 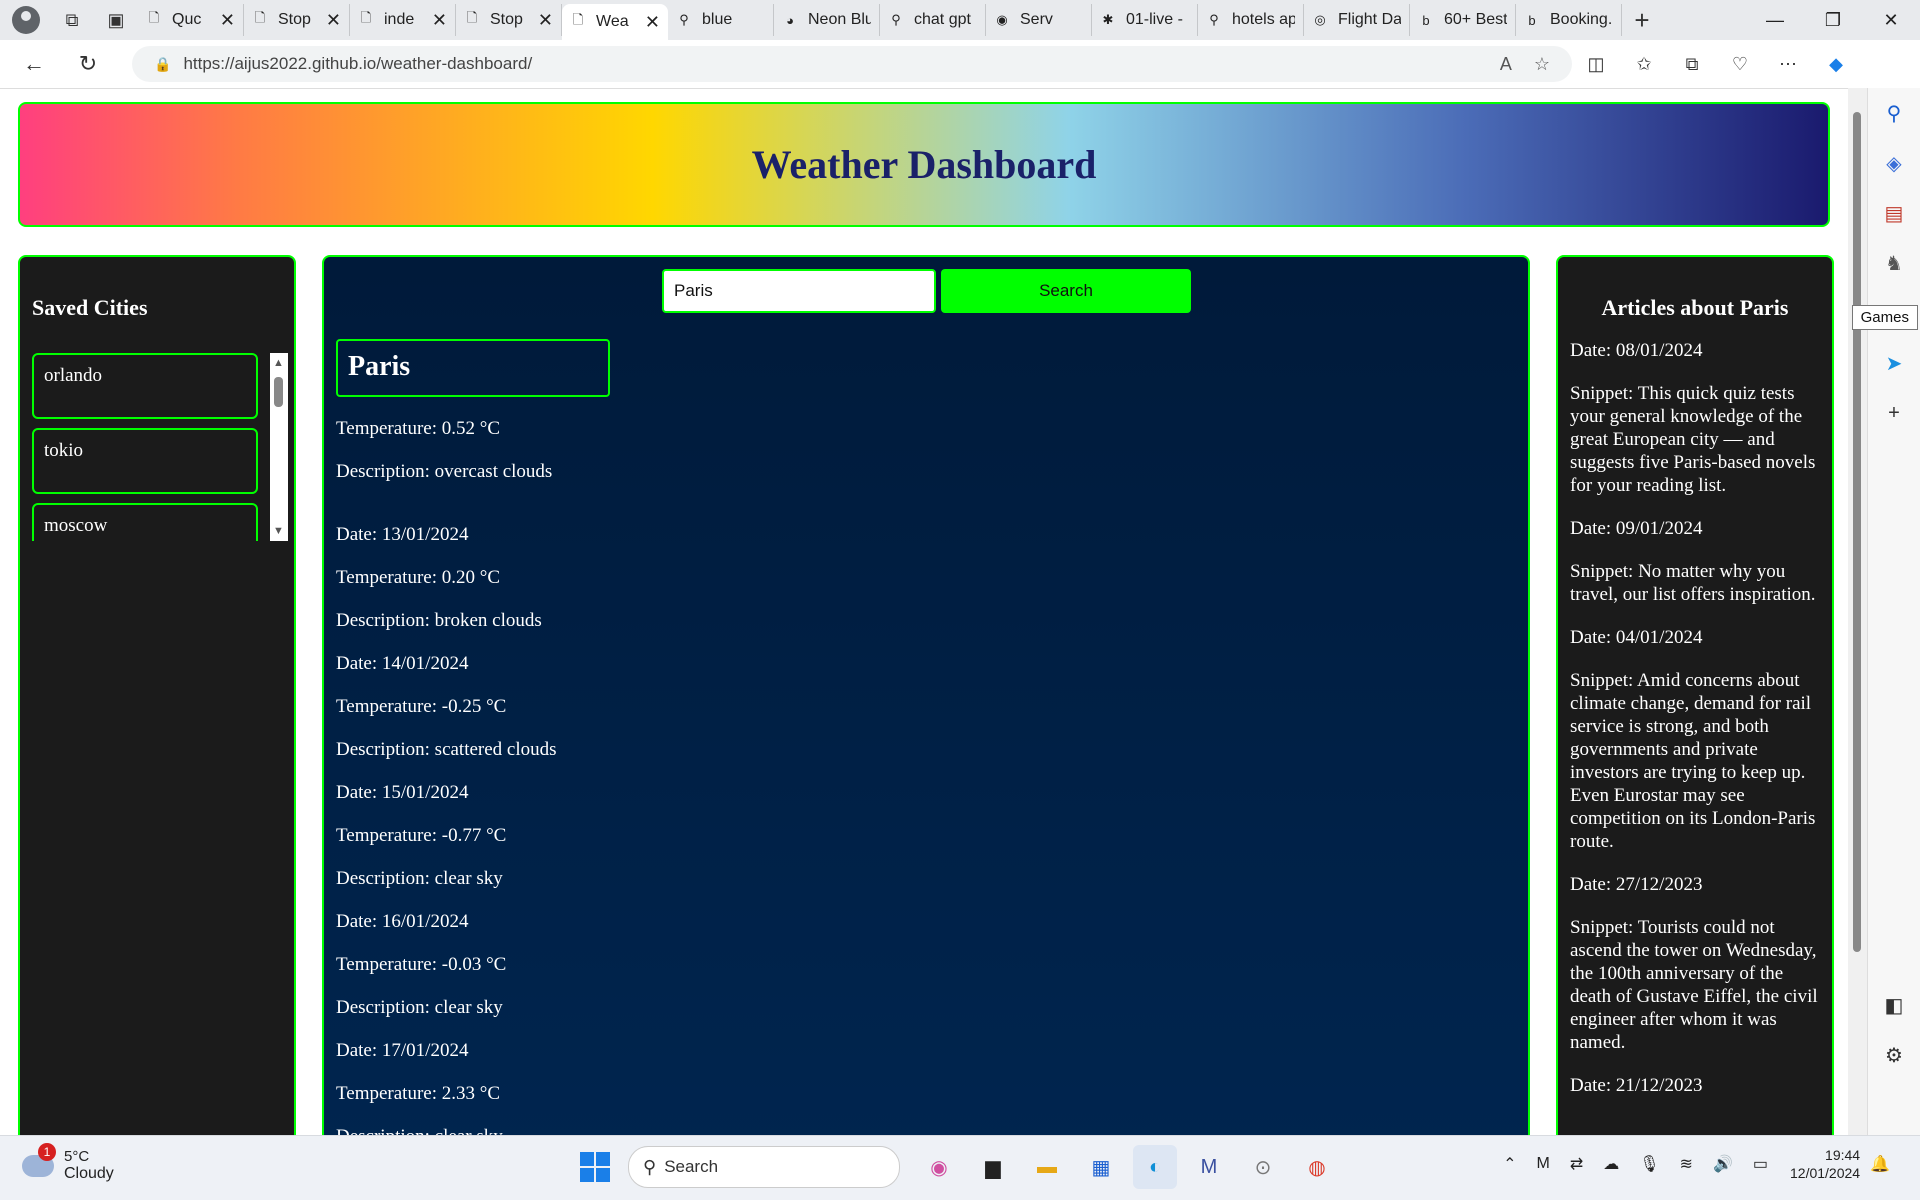 I want to click on browser-tab: b 60+ Best, so click(x=1463, y=20).